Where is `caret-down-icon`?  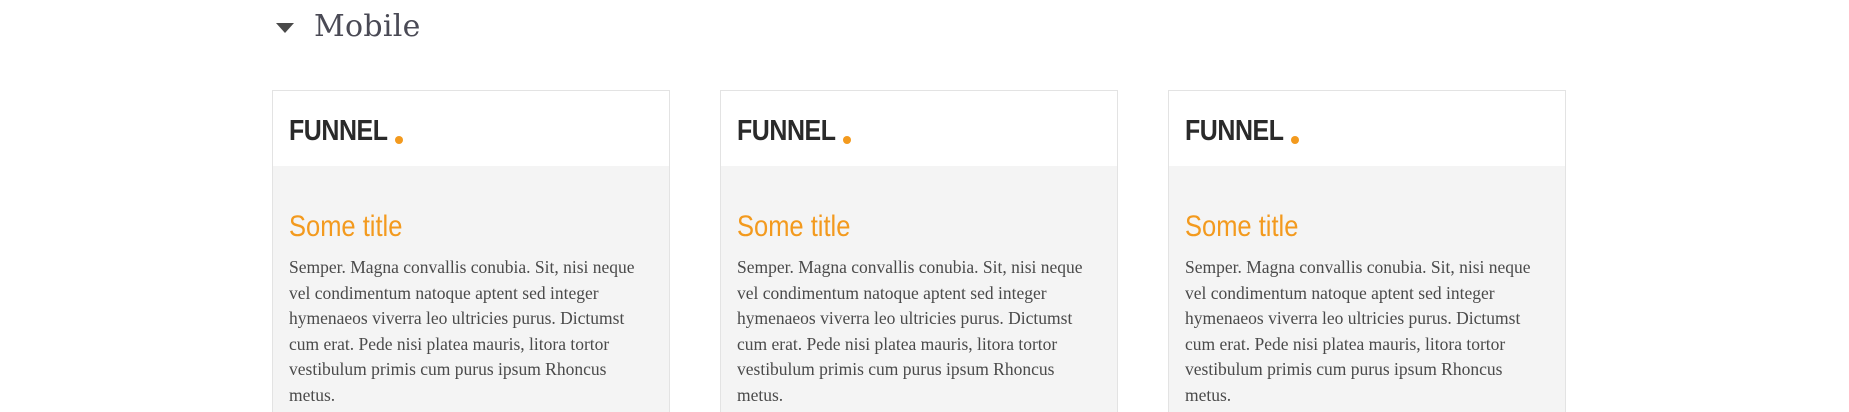
caret-down-icon is located at coordinates (285, 27).